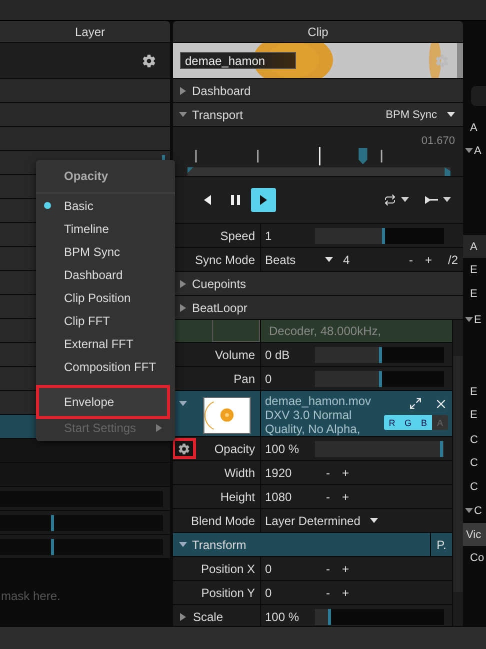  I want to click on param-label: Opacity, so click(234, 449).